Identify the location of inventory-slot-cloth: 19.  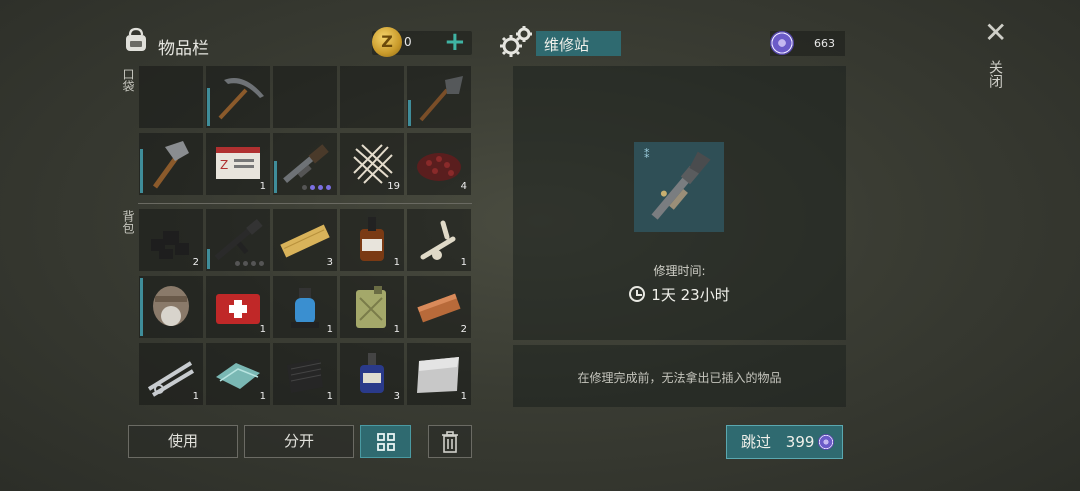
(372, 164).